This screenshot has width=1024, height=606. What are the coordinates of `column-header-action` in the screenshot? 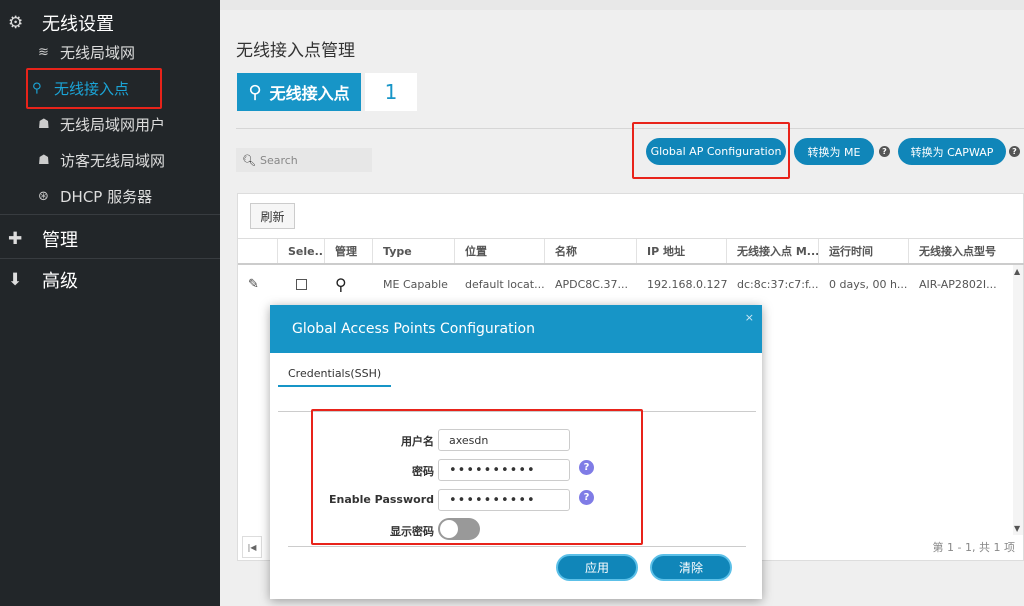 It's located at (258, 251).